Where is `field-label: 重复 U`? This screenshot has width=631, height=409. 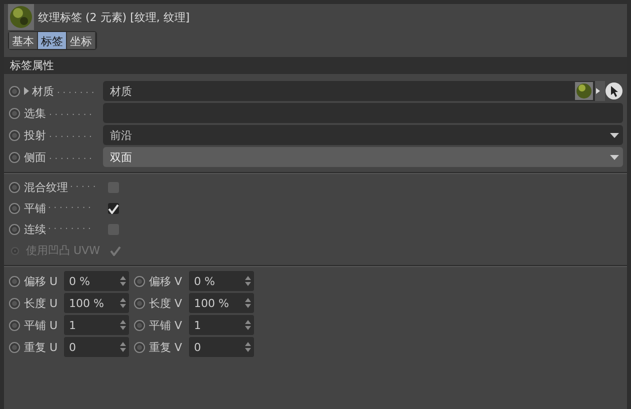 field-label: 重复 U is located at coordinates (41, 347).